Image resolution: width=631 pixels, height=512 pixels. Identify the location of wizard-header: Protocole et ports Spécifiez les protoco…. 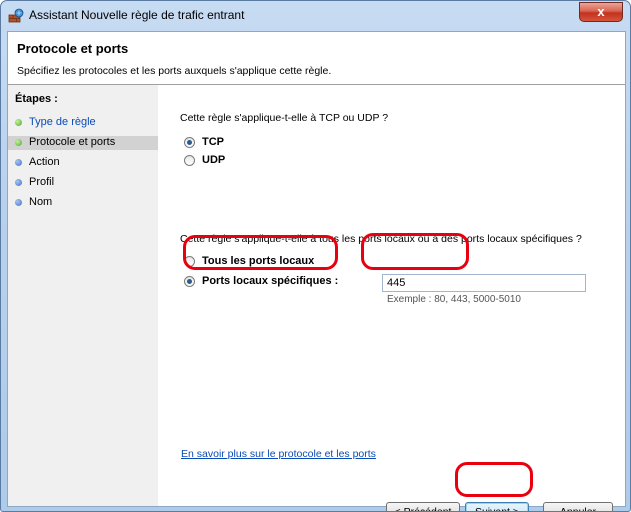
(316, 58).